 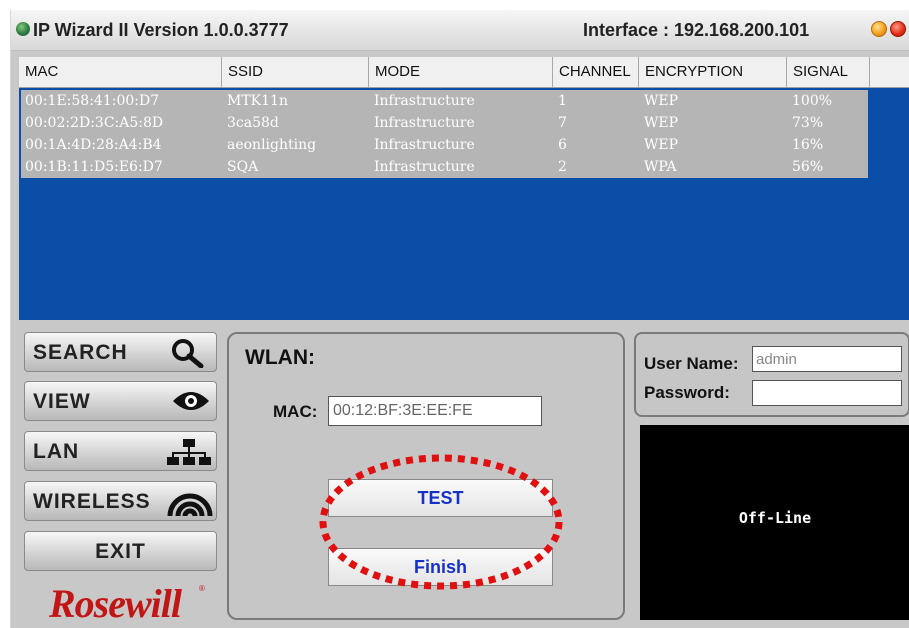 What do you see at coordinates (295, 411) in the screenshot?
I see `mac-label: MAC:` at bounding box center [295, 411].